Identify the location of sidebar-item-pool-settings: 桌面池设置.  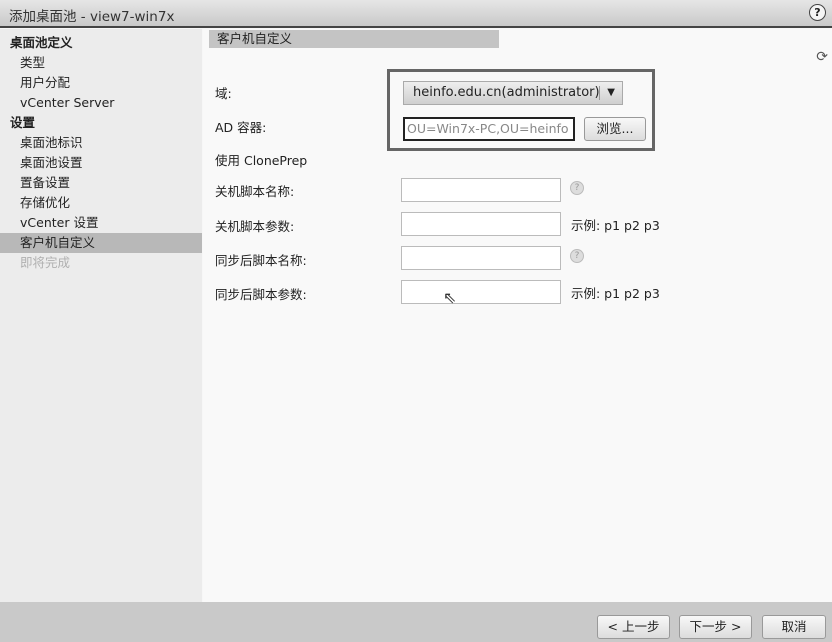
(101, 163).